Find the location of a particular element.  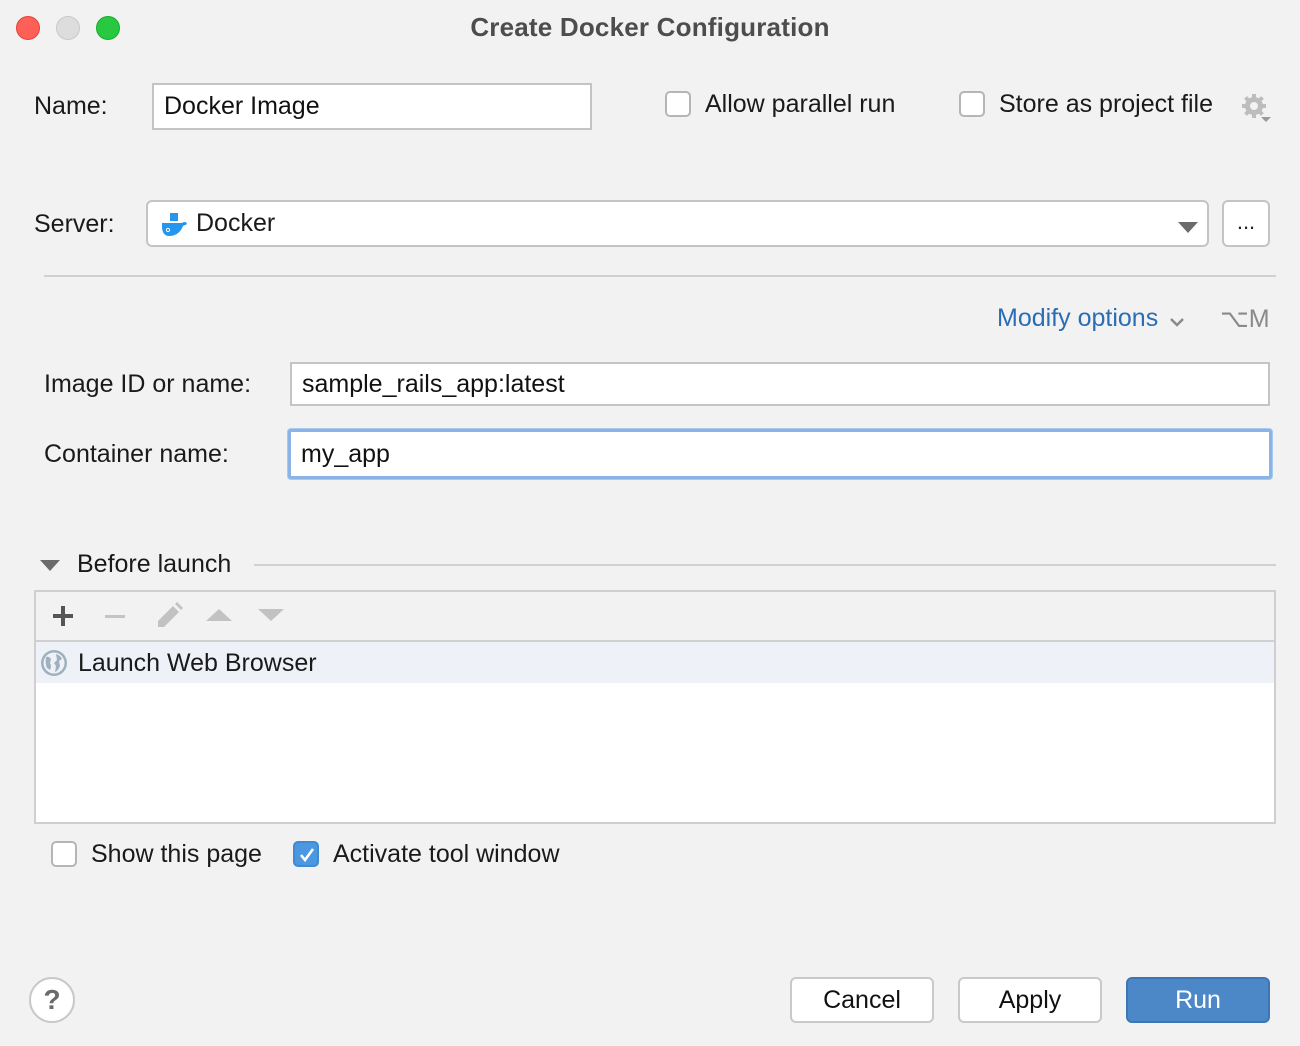

edit-icon is located at coordinates (169, 618).